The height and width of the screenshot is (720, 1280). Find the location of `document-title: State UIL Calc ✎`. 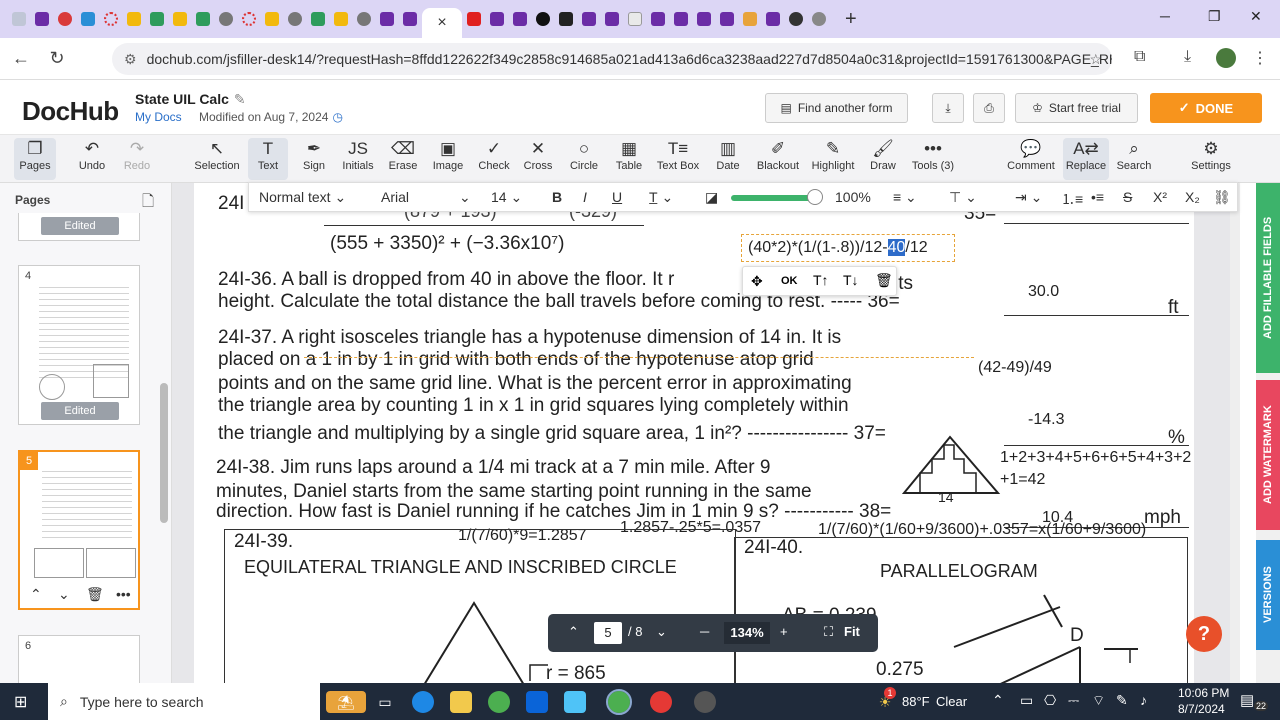

document-title: State UIL Calc ✎ is located at coordinates (190, 99).